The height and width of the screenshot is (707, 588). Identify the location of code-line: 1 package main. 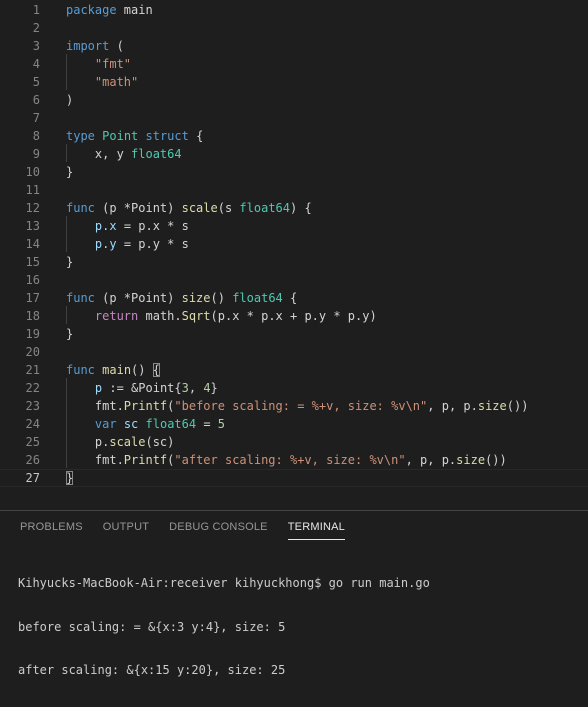
(294, 10).